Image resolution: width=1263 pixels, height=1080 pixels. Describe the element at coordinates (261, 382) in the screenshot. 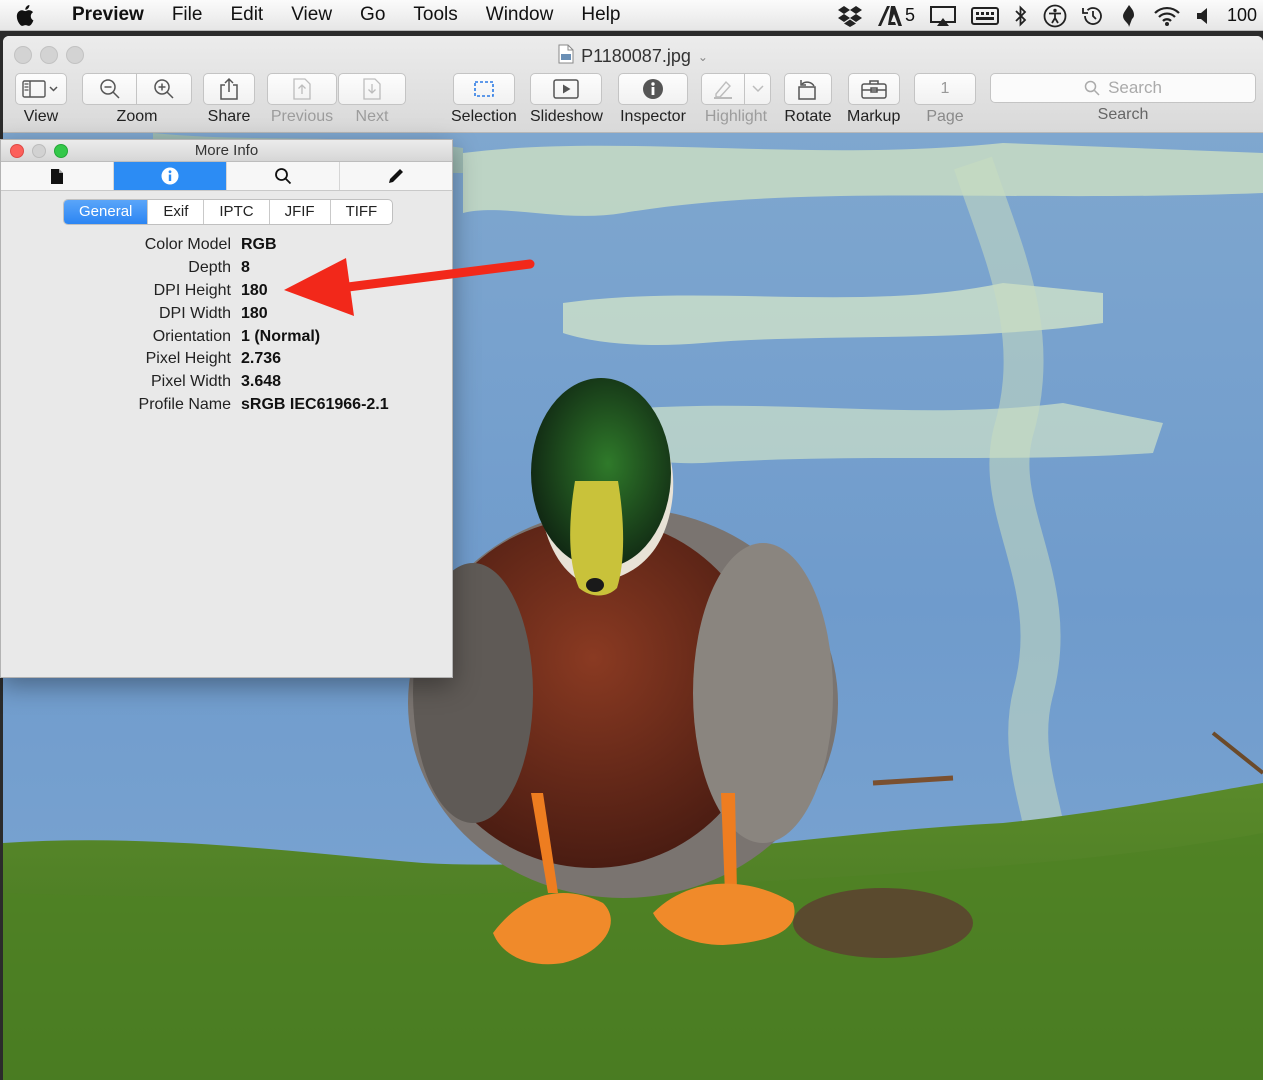

I see `property-value: 3.648` at that location.